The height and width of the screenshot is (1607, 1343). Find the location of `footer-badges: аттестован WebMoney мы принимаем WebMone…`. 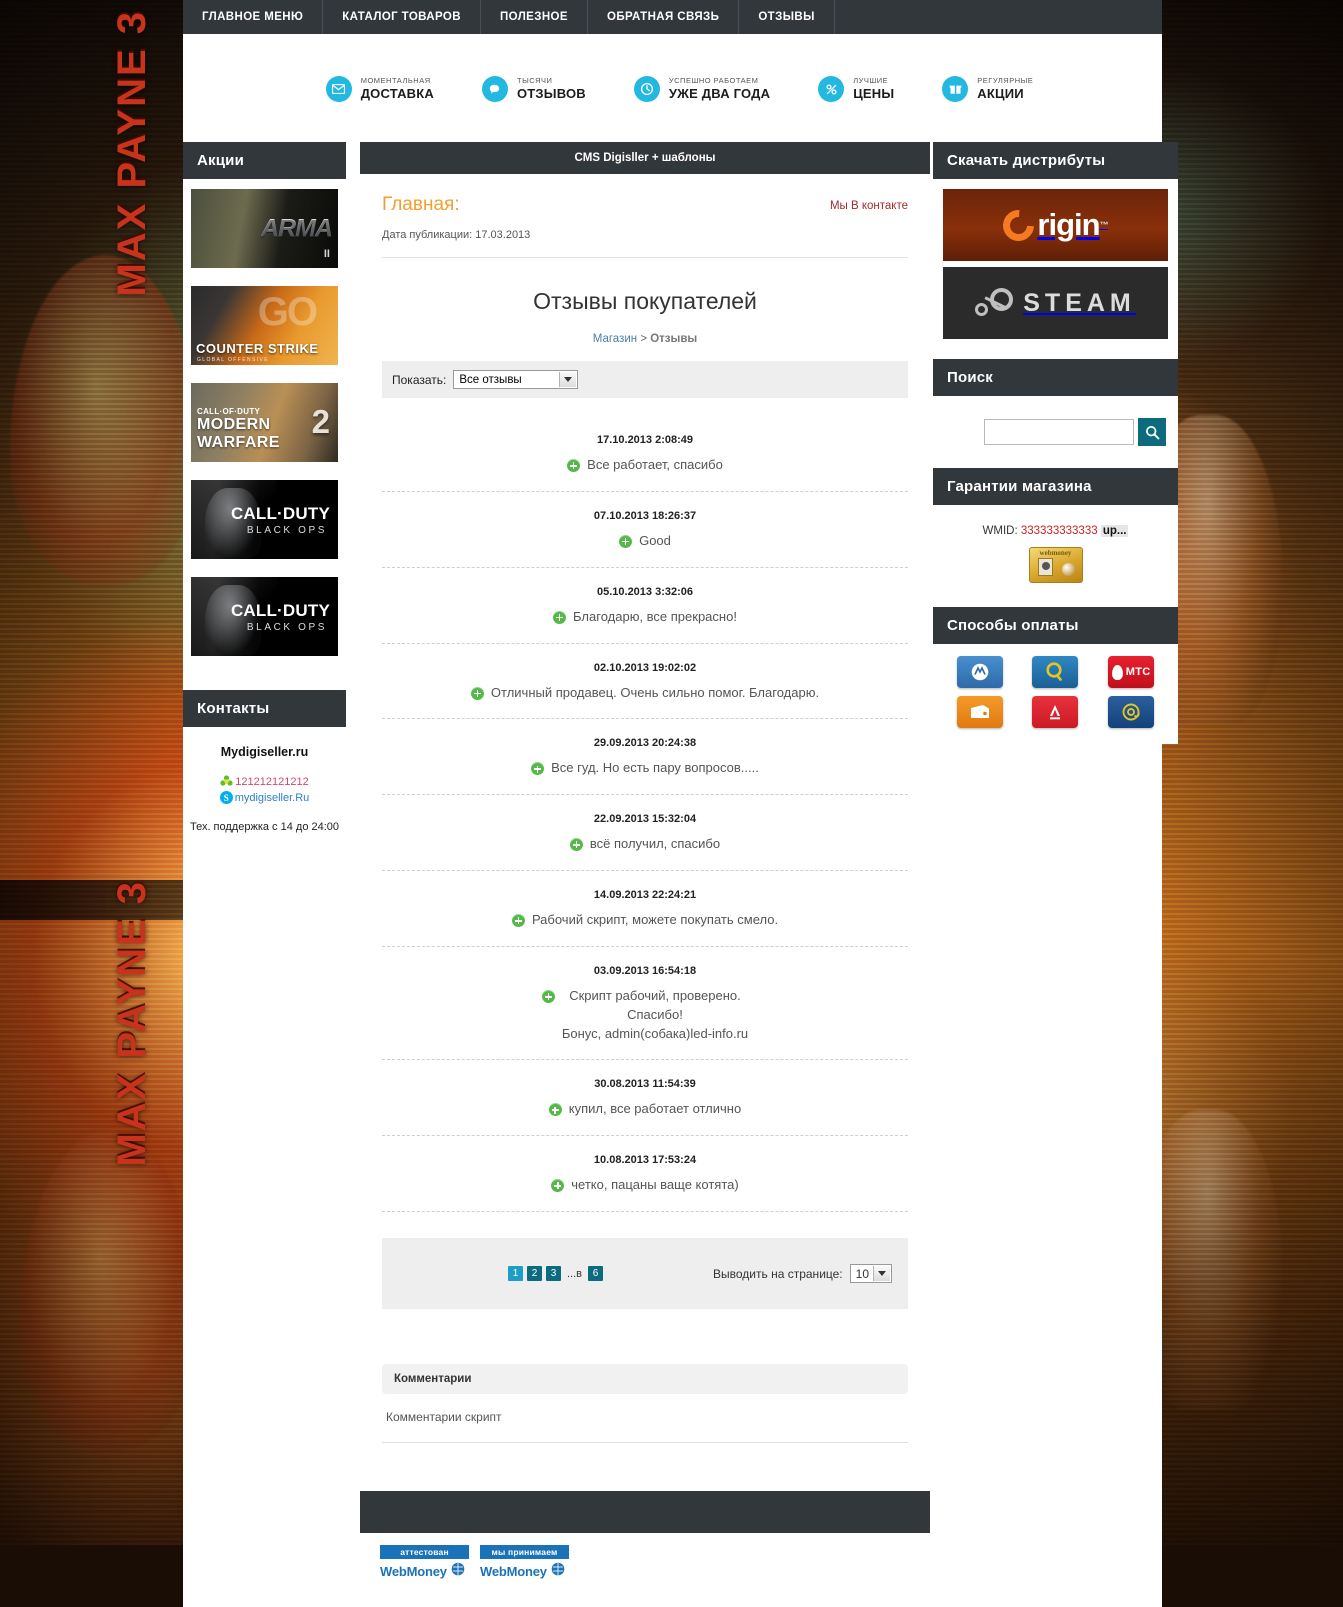

footer-badges: аттестован WebMoney мы принимаем WebMone… is located at coordinates (645, 1570).